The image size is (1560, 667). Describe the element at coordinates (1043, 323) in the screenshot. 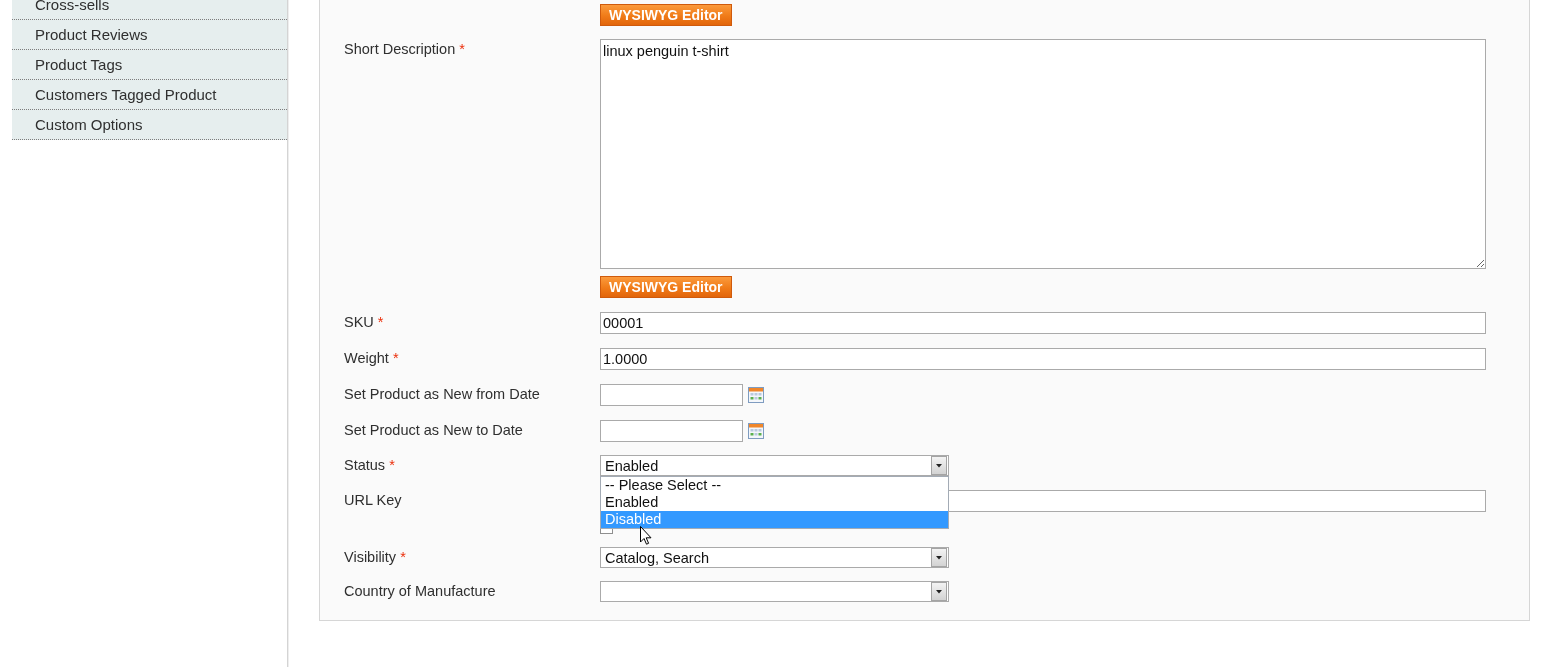

I see `text-field: 00001` at that location.